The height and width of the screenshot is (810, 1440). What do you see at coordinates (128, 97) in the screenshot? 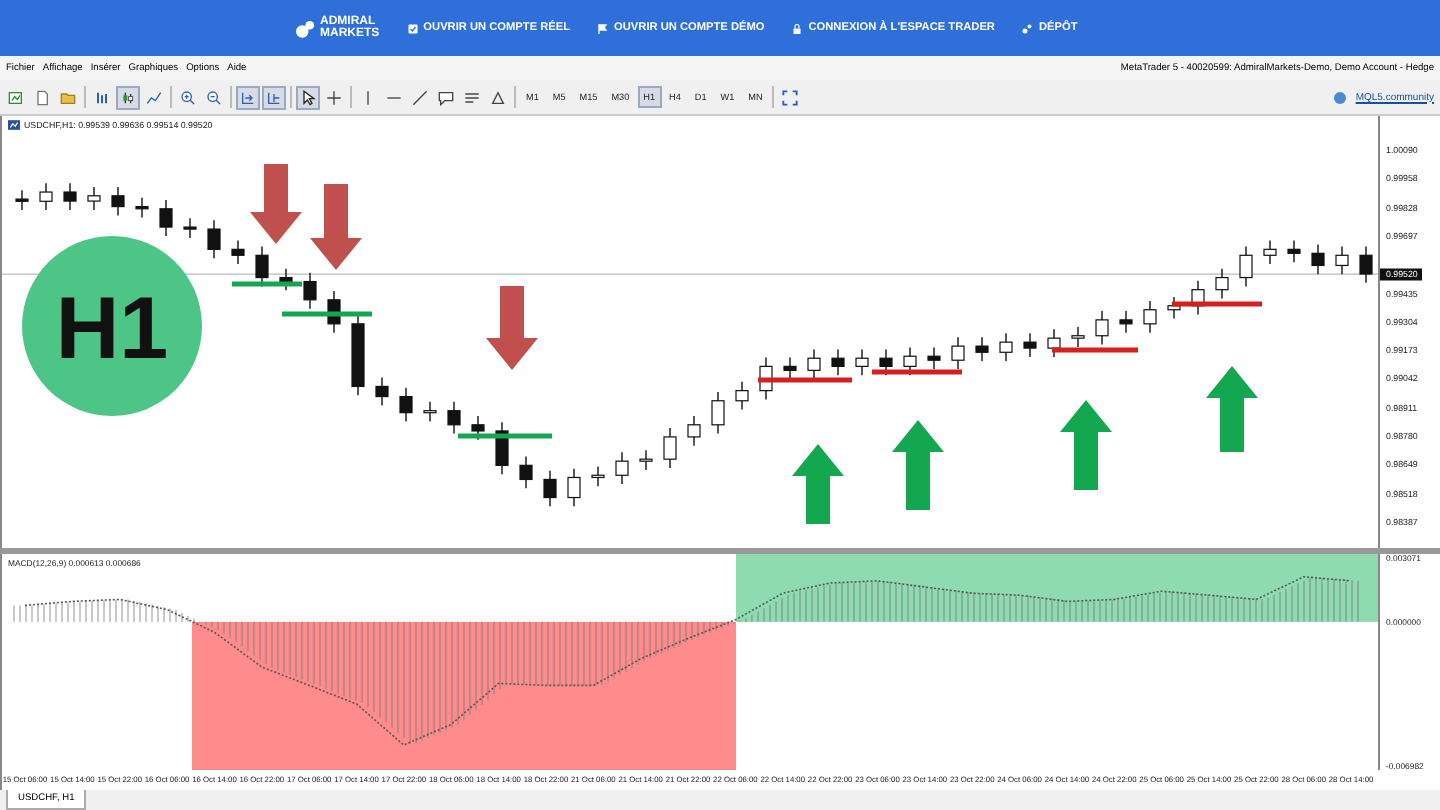
I see `candles-icon` at bounding box center [128, 97].